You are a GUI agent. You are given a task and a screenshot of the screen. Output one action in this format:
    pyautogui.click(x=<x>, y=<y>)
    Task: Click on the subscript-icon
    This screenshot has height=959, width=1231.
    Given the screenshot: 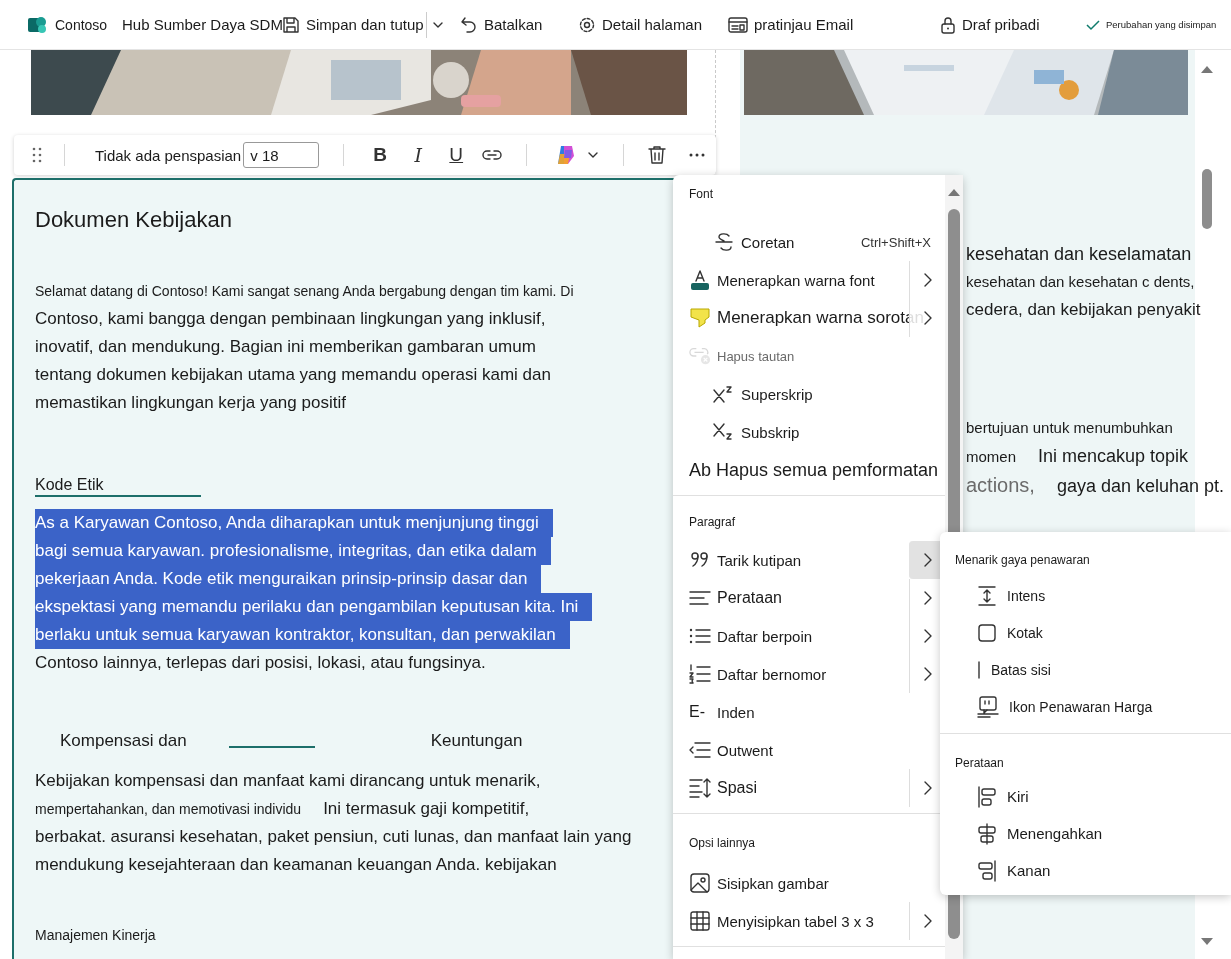 What is the action you would take?
    pyautogui.click(x=724, y=432)
    